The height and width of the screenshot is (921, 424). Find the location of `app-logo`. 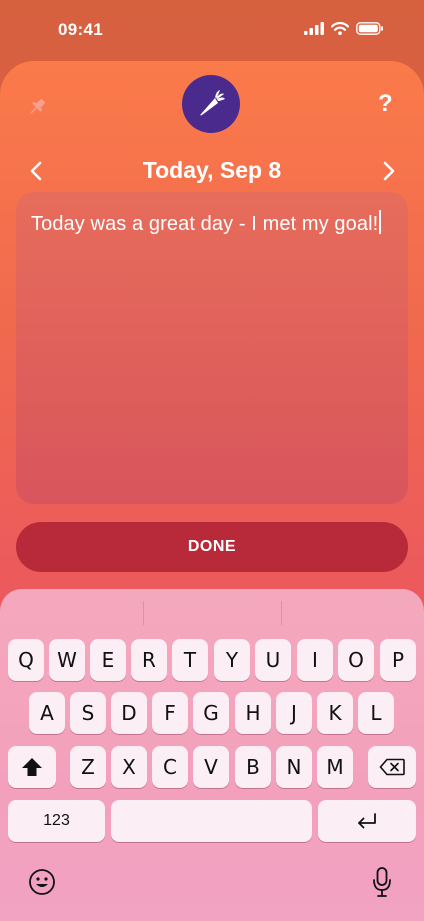

app-logo is located at coordinates (211, 104).